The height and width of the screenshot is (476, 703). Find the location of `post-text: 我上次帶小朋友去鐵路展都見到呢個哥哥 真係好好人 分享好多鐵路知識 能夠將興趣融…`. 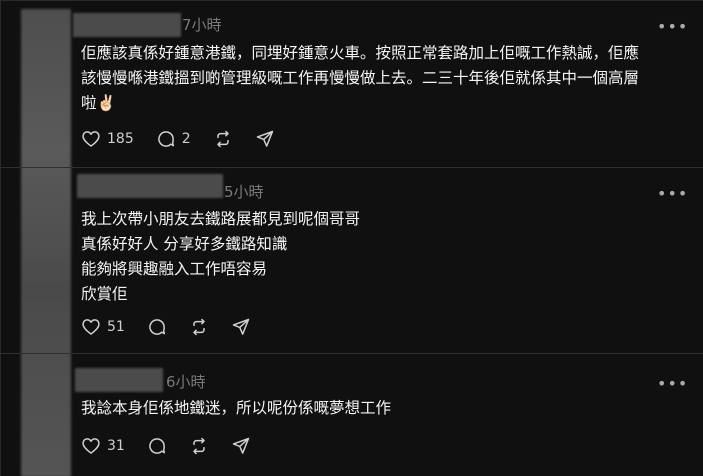

post-text: 我上次帶小朋友去鐵路展都見到呢個哥哥 真係好好人 分享好多鐵路知識 能夠將興趣融… is located at coordinates (221, 256).